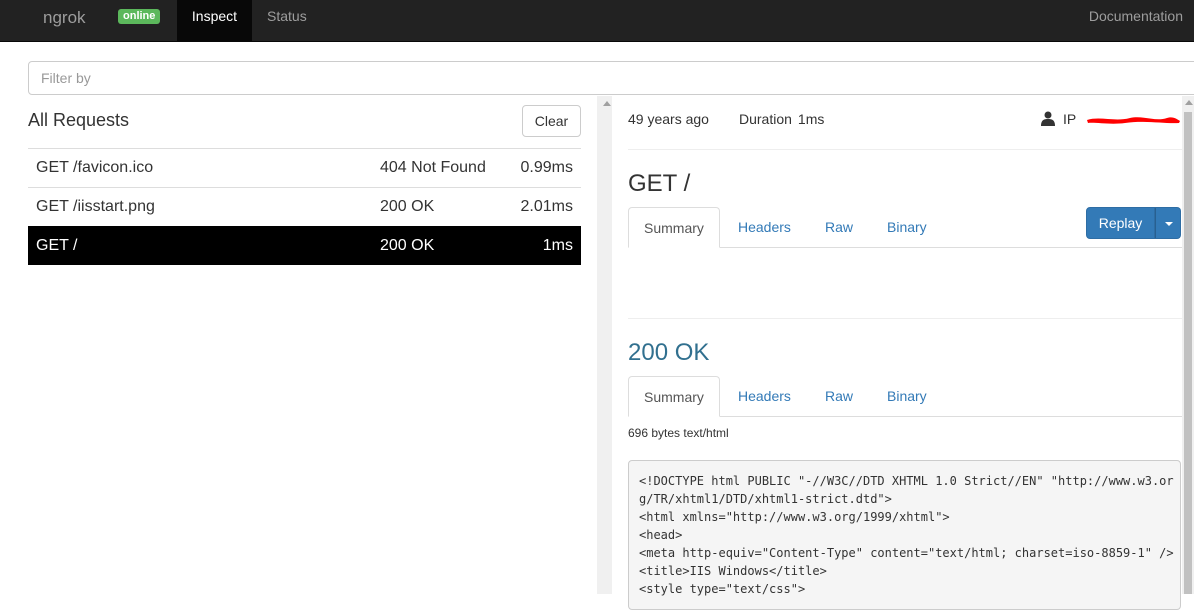 This screenshot has width=1194, height=610. What do you see at coordinates (678, 433) in the screenshot?
I see `response-size: 696 bytes text/html` at bounding box center [678, 433].